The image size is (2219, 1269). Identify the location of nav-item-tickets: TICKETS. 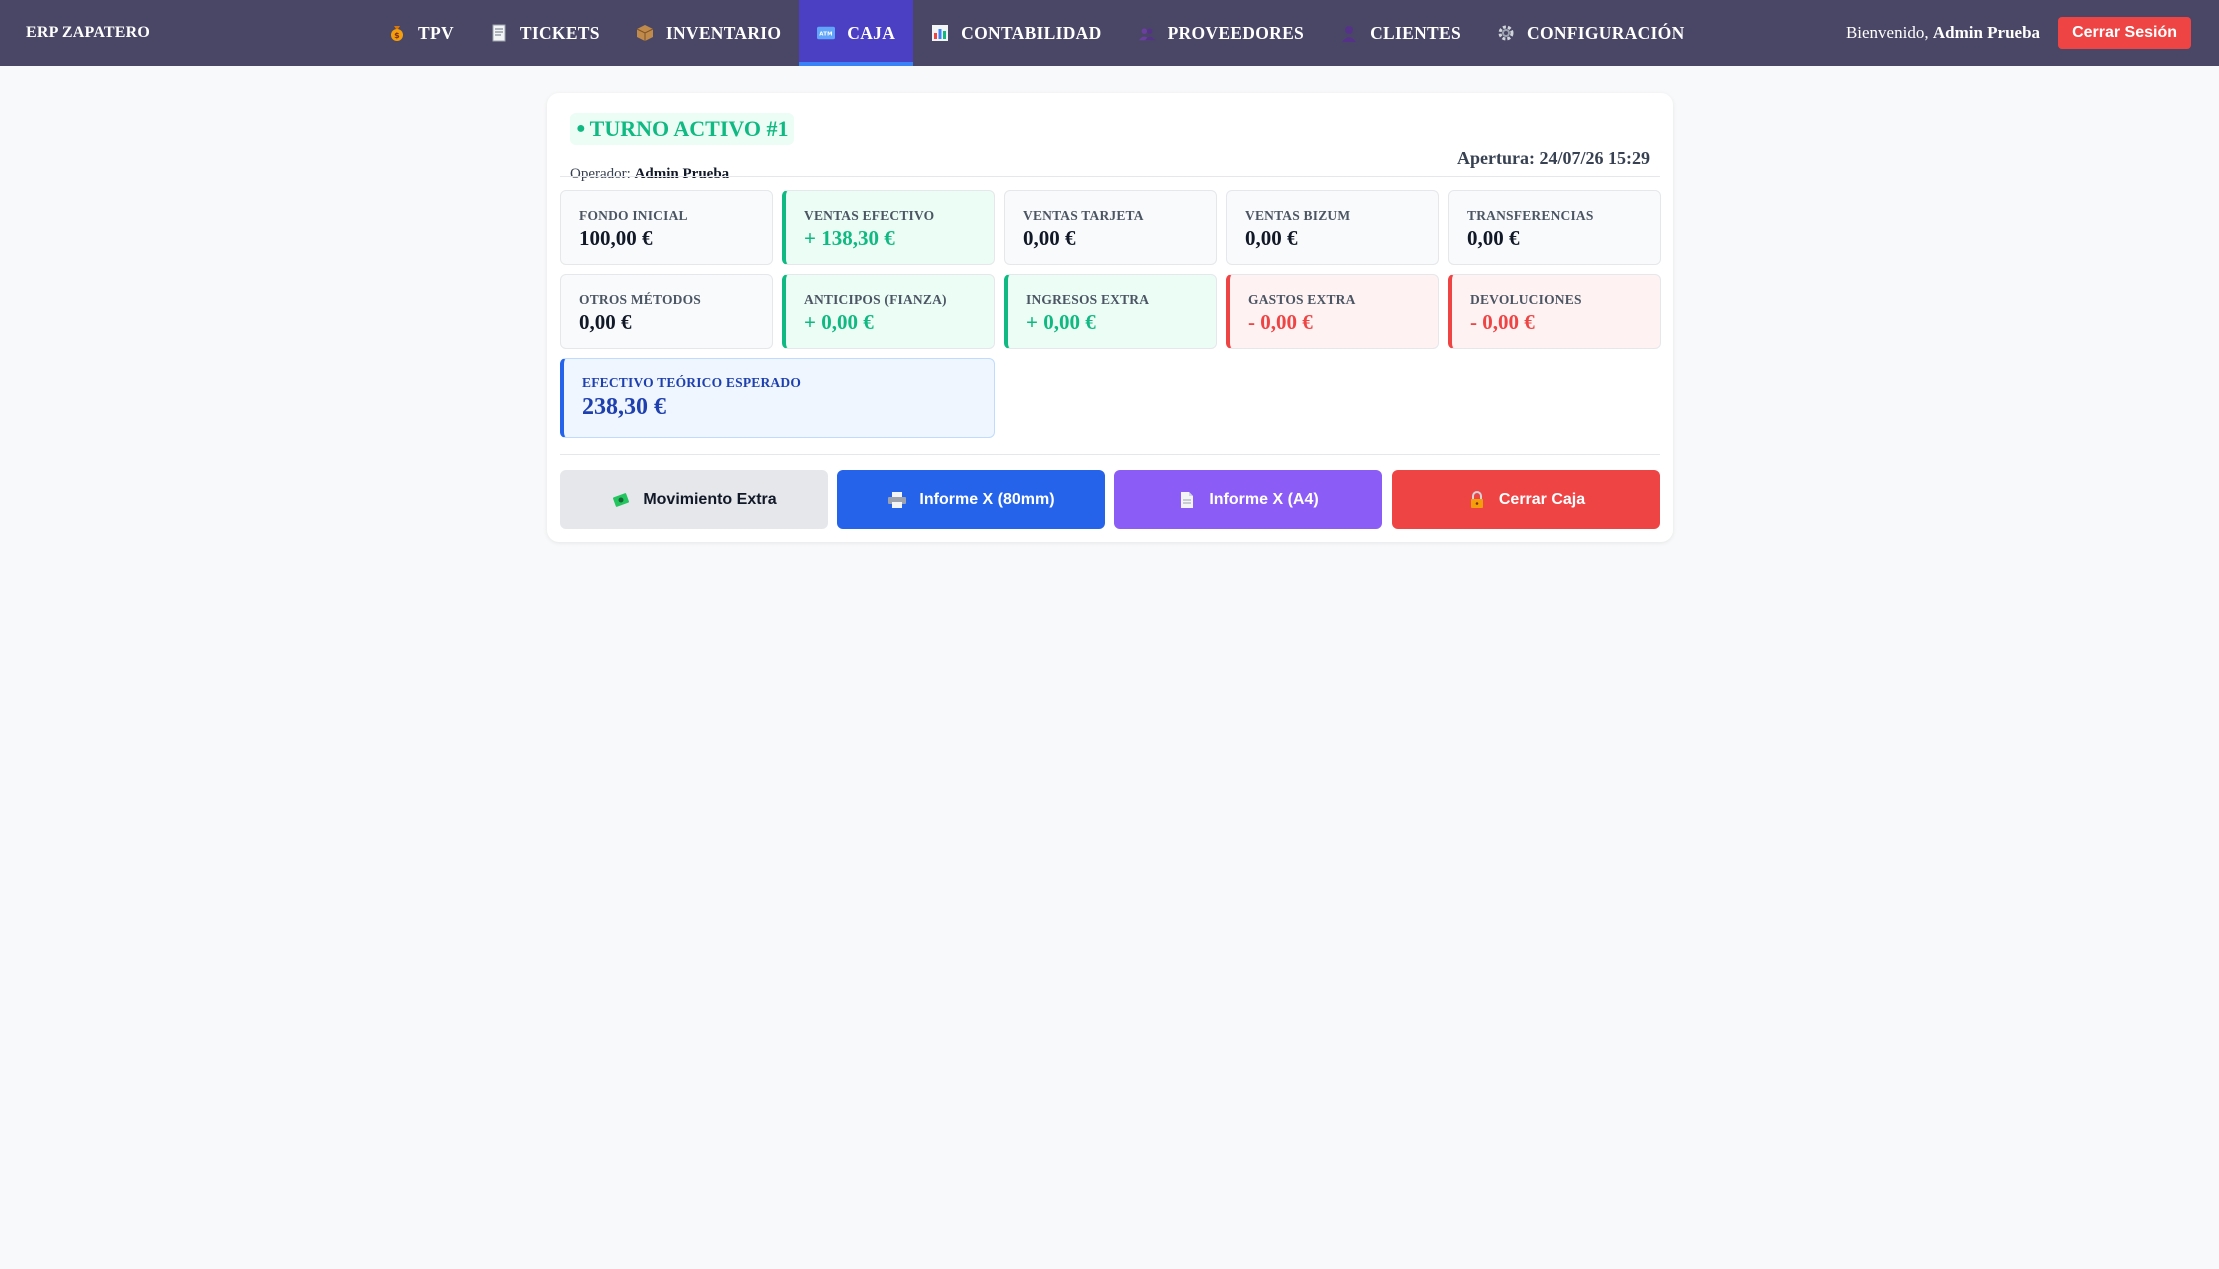
(545, 33).